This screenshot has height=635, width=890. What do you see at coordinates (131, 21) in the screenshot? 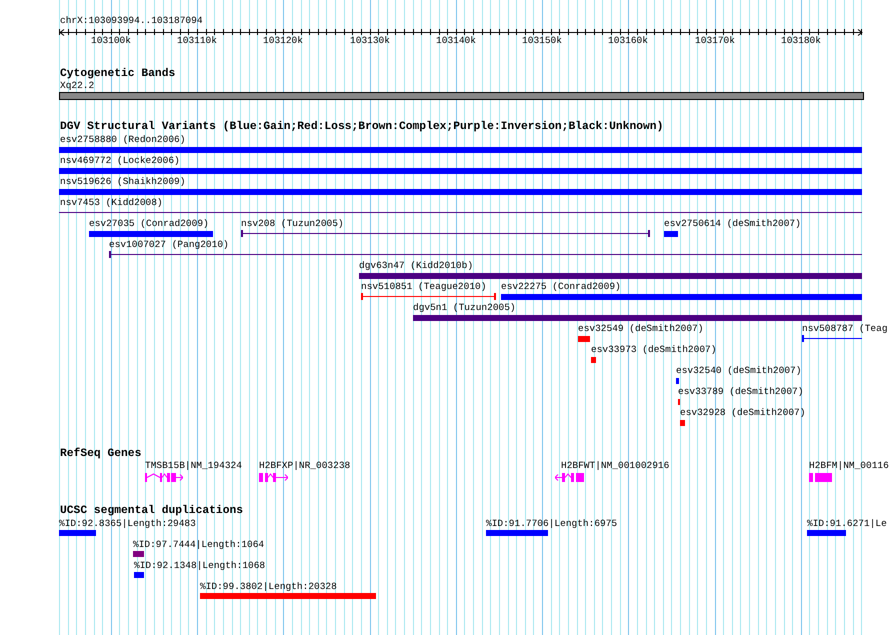
I see `chromosome-position: chrX:103093994..103187094` at bounding box center [131, 21].